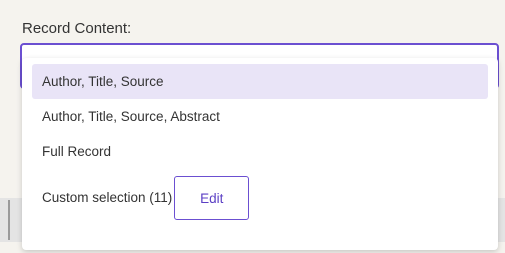  I want to click on option-author-title-source: Author, Title, Source, so click(260, 81).